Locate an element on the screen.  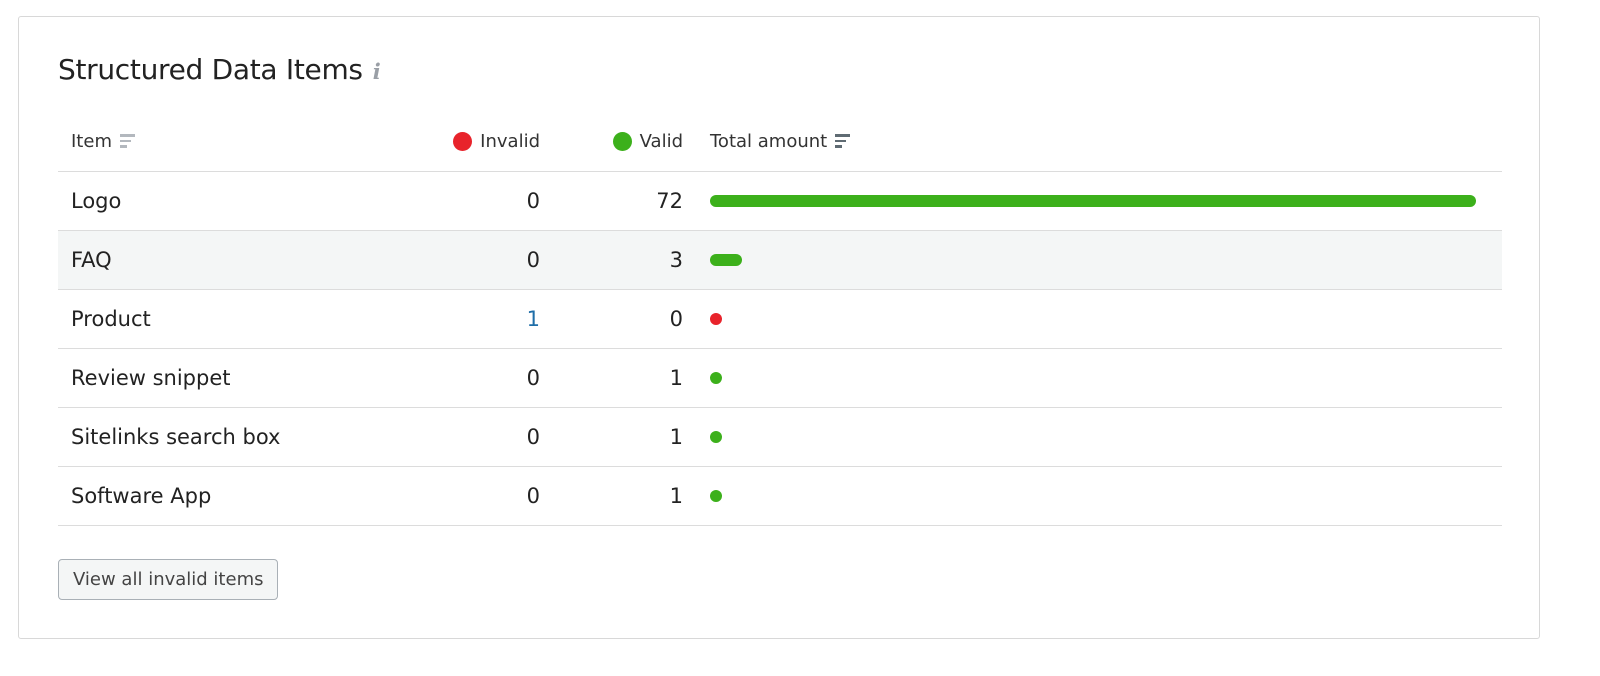
table-row: Sitelinks search box 0 1 is located at coordinates (780, 437).